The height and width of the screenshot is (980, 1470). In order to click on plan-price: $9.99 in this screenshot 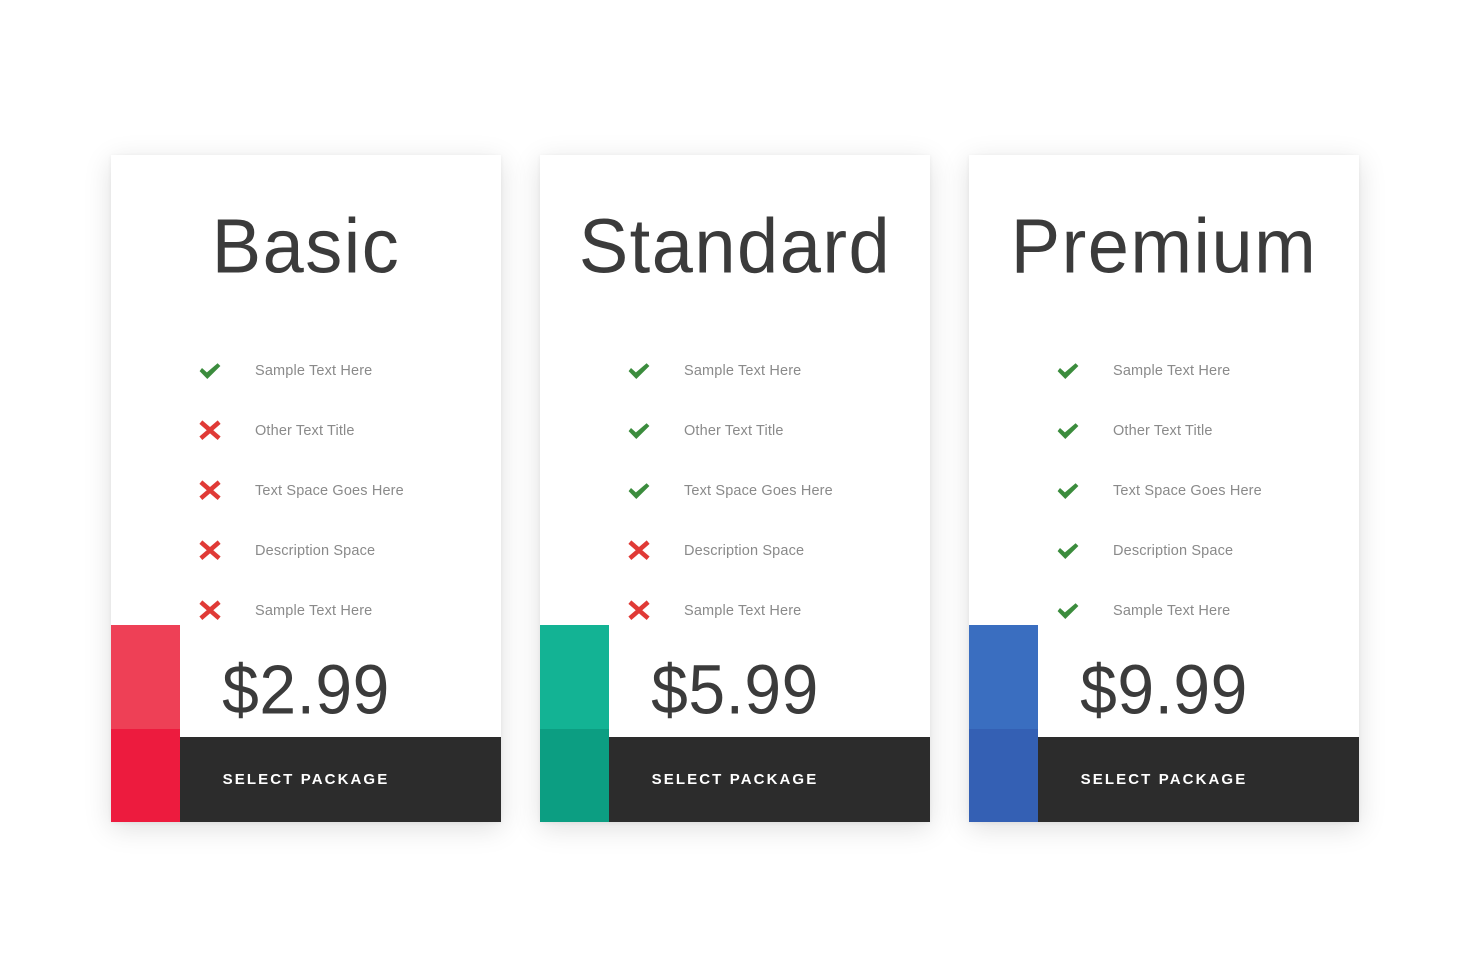, I will do `click(1164, 688)`.